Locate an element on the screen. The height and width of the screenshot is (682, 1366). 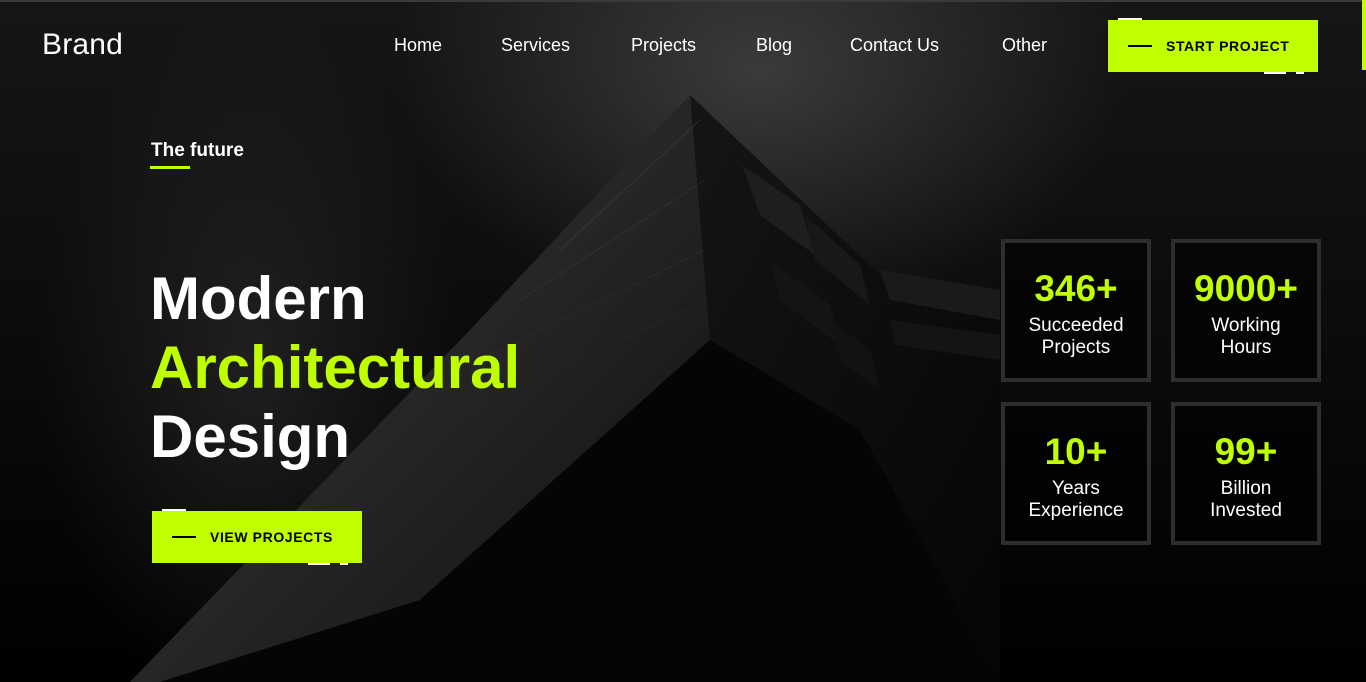
stat-label-line: Experience is located at coordinates (1076, 510).